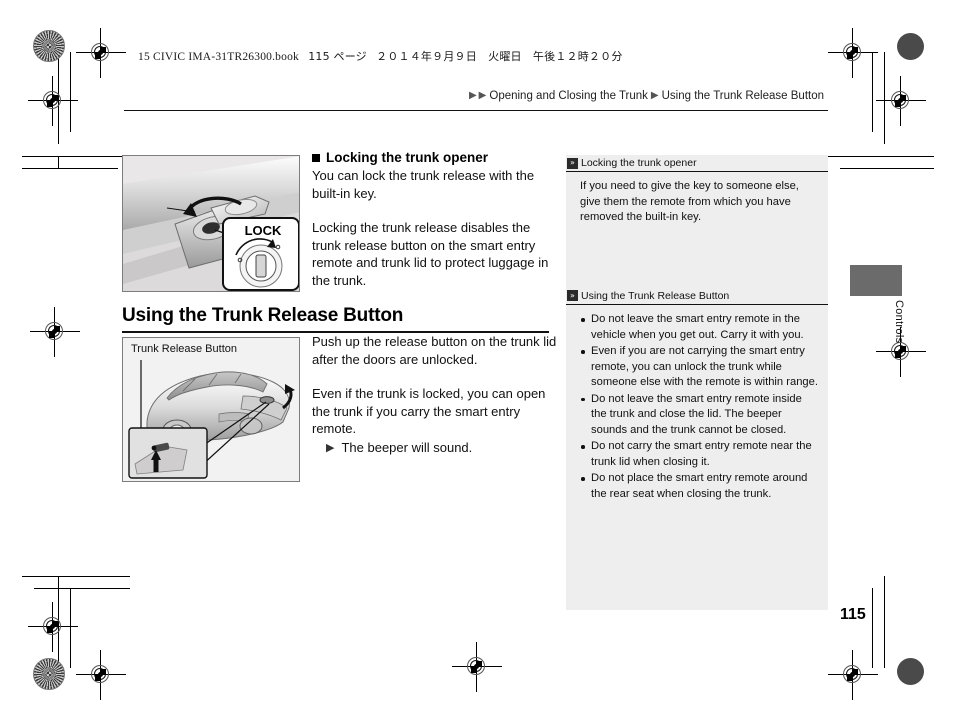 The width and height of the screenshot is (954, 718). Describe the element at coordinates (655, 295) in the screenshot. I see `side-note-2-title: Using the Trunk Release Button` at that location.